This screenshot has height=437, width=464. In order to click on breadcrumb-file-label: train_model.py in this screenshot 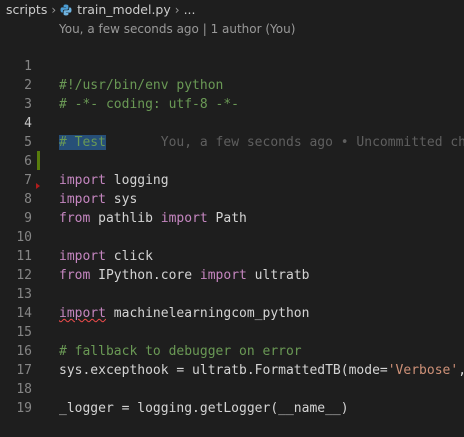, I will do `click(124, 9)`.